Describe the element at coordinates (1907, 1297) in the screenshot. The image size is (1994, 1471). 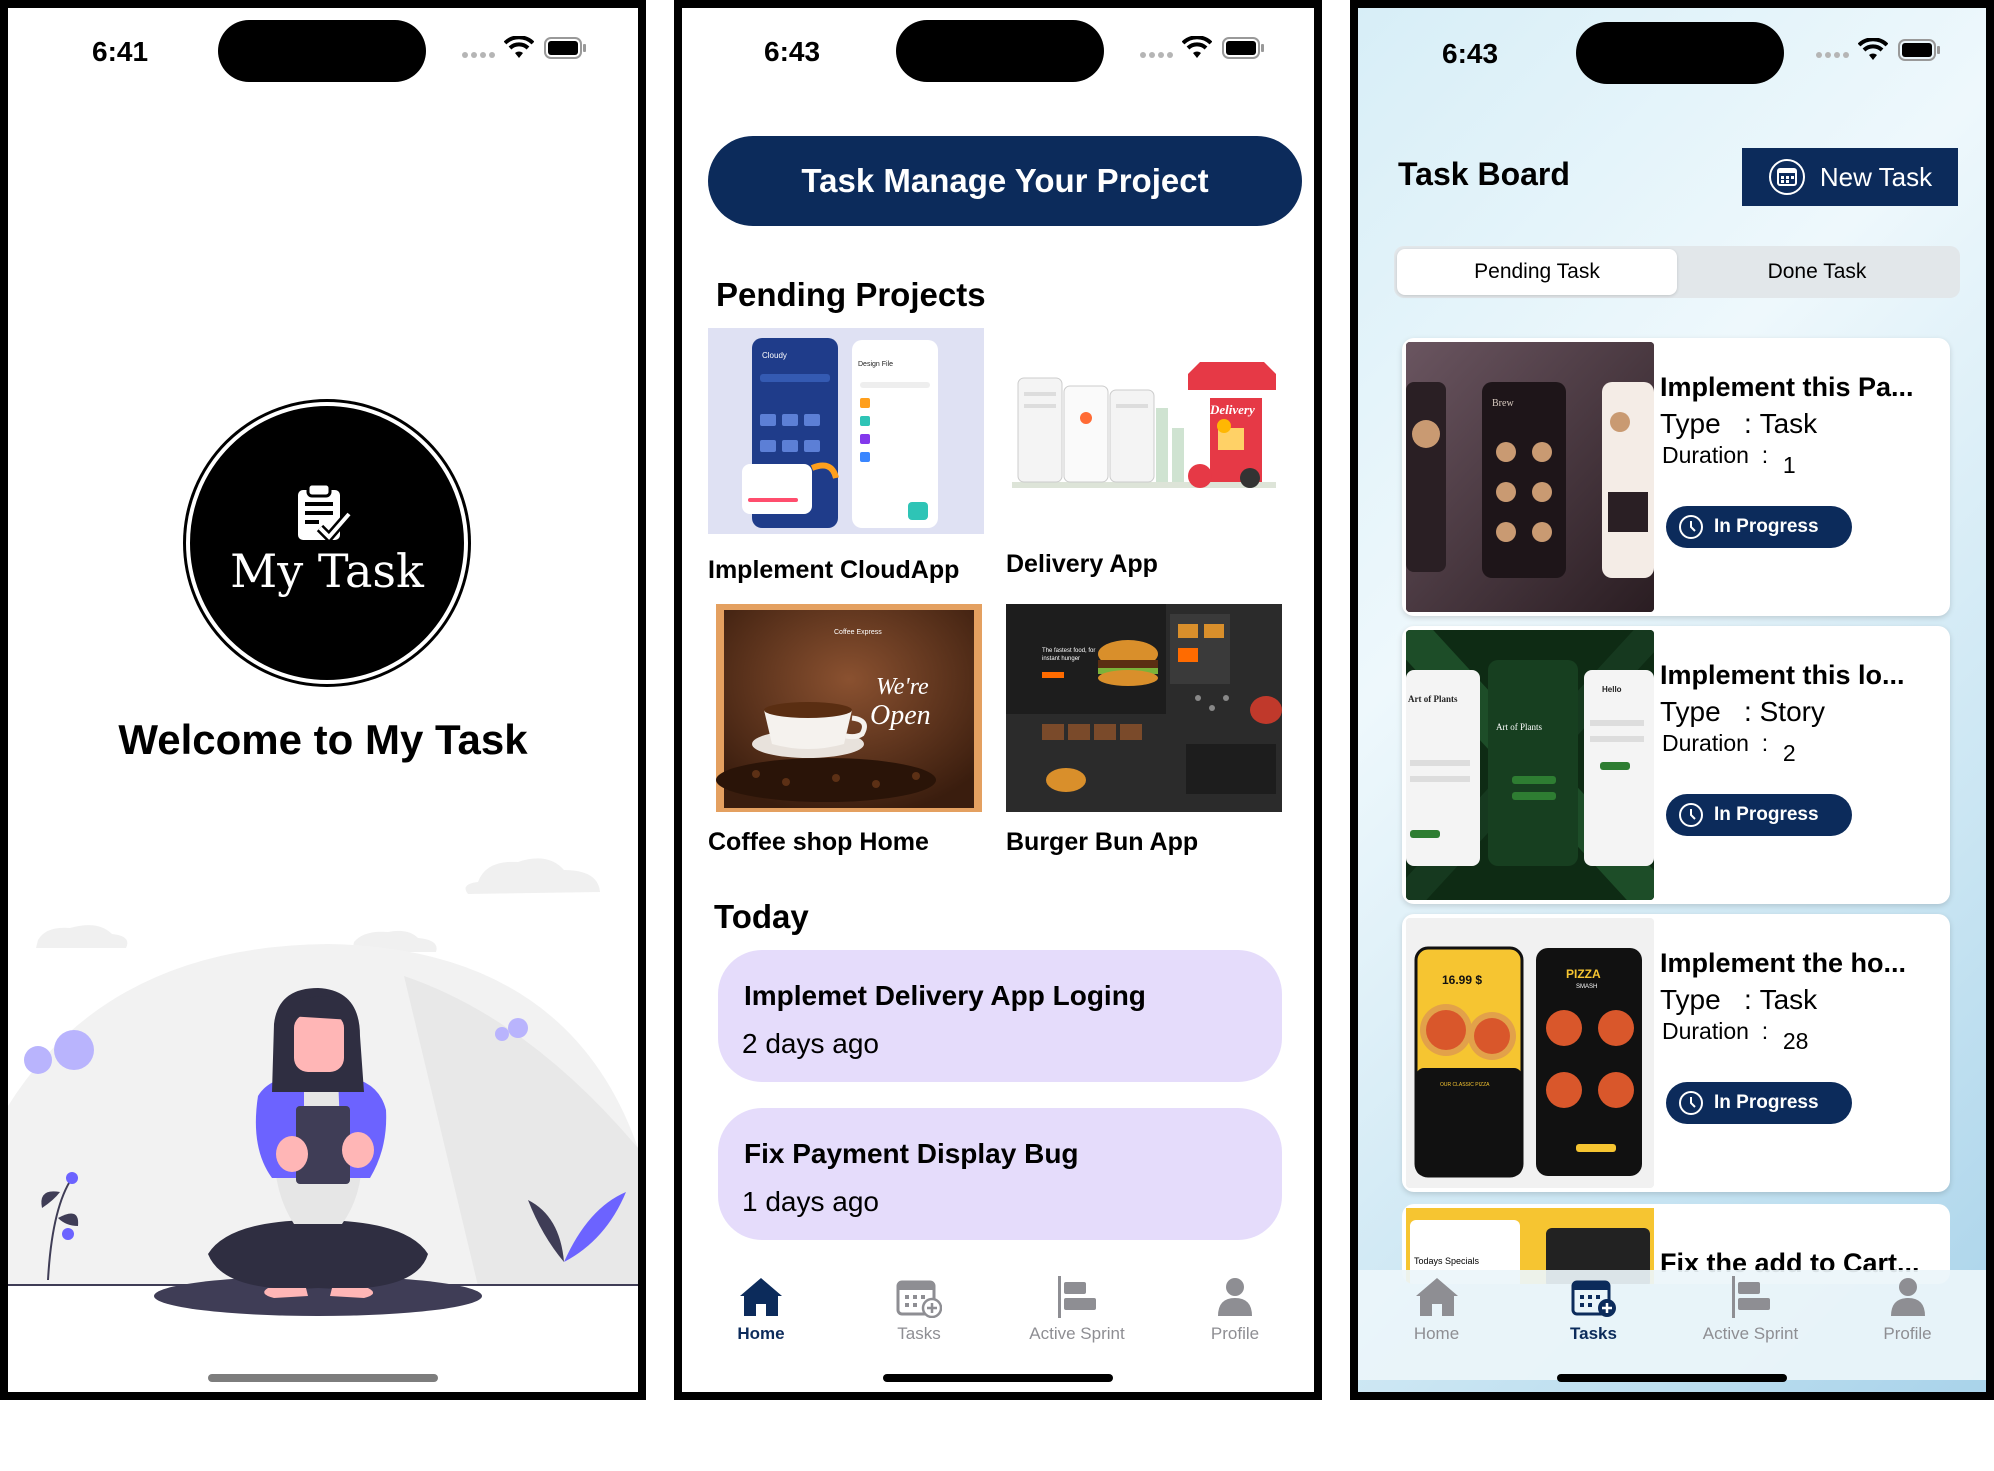
I see `person-icon` at that location.